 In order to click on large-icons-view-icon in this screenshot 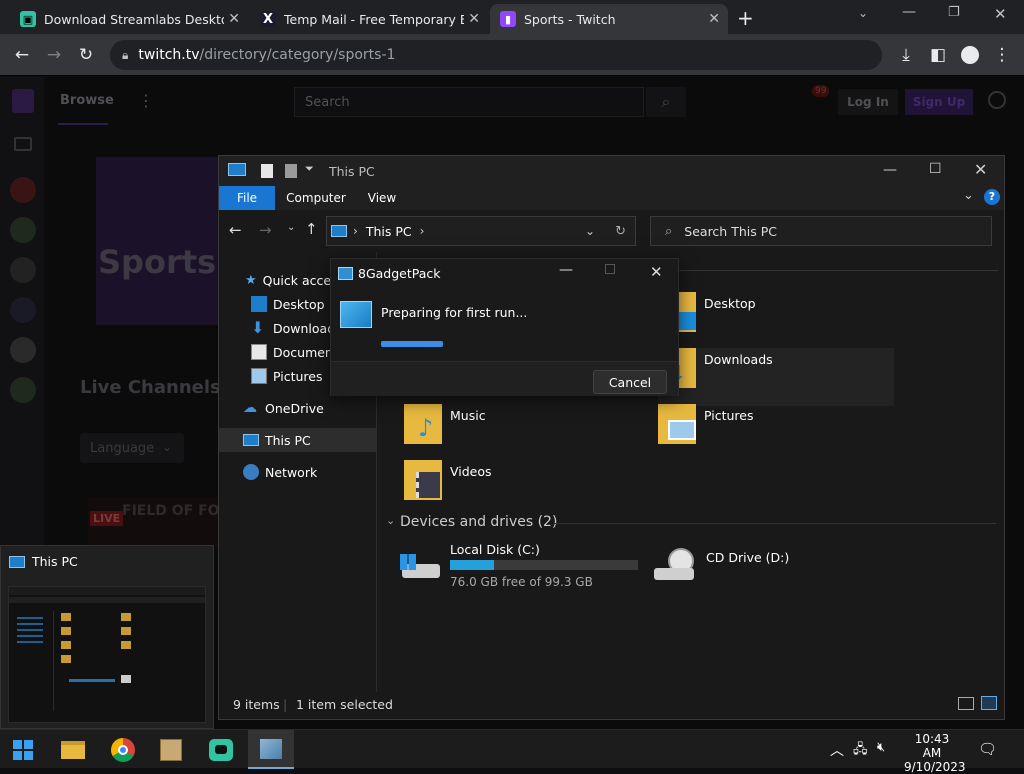, I will do `click(989, 703)`.